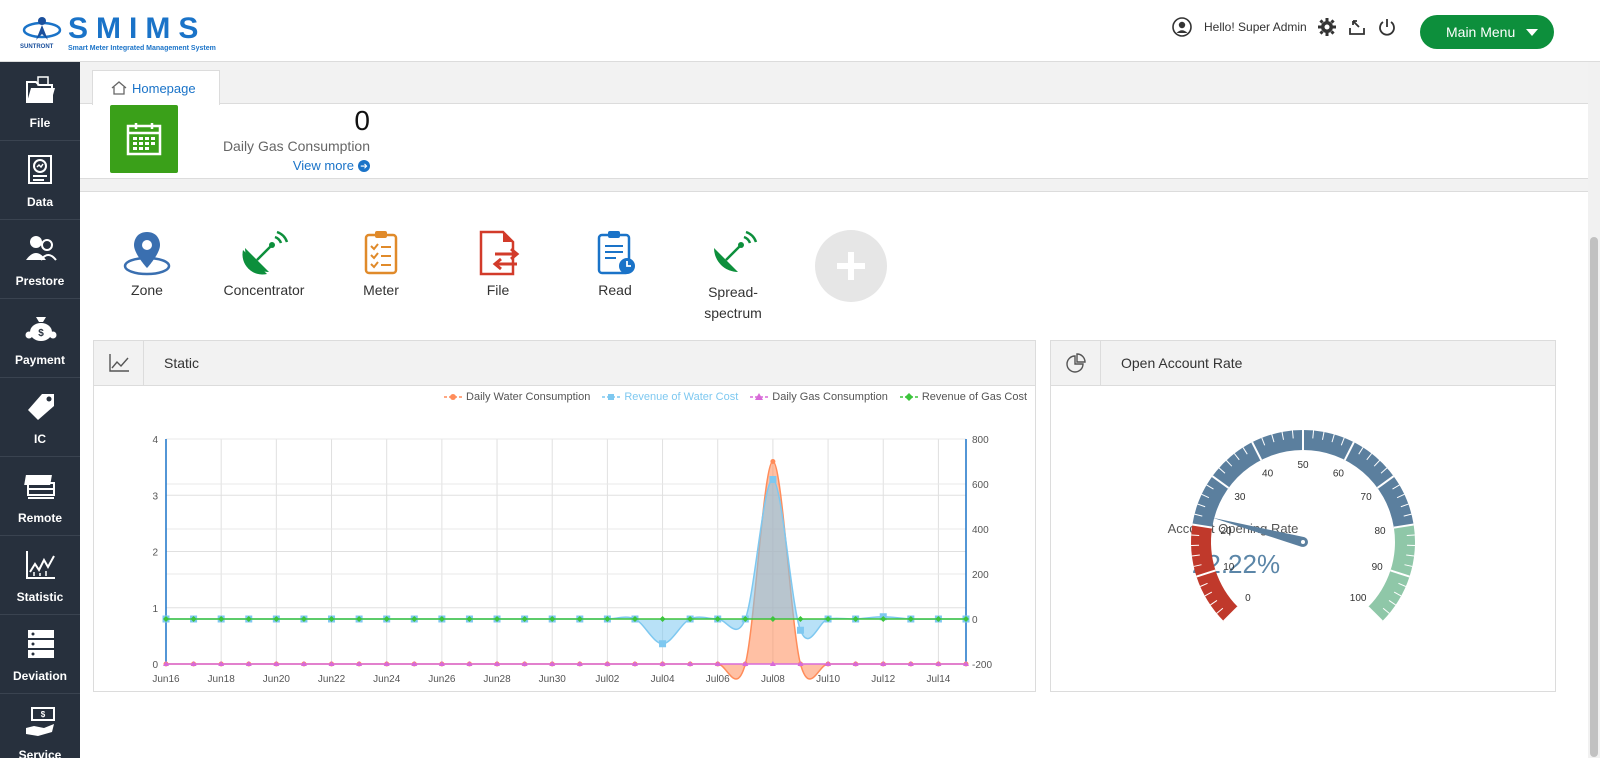 The width and height of the screenshot is (1600, 758). What do you see at coordinates (453, 397) in the screenshot?
I see `legend-marker-icon` at bounding box center [453, 397].